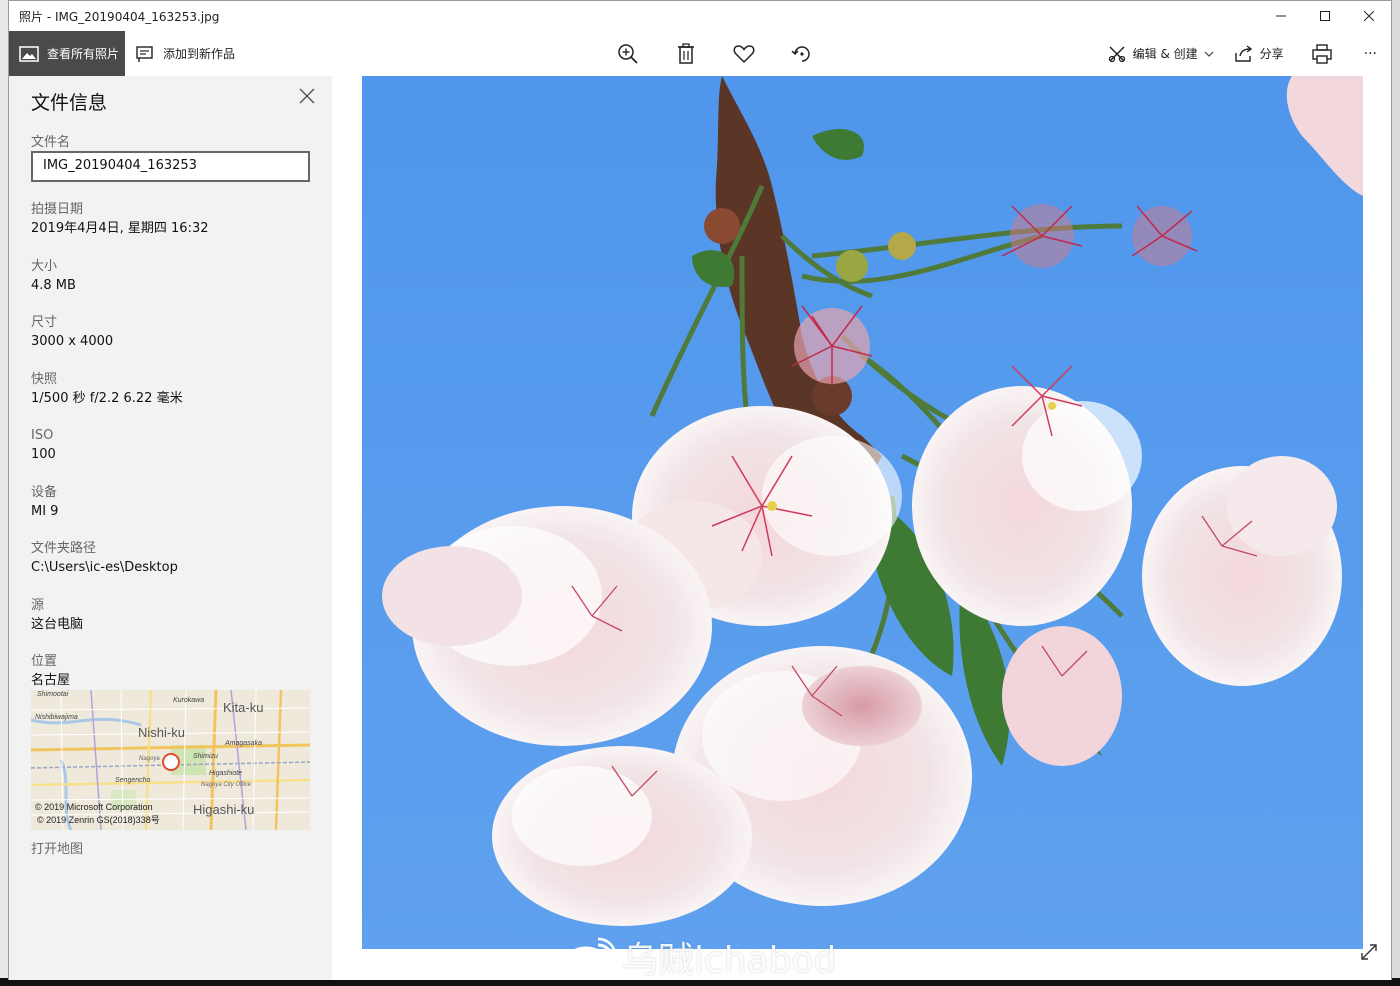 This screenshot has height=986, width=1400. Describe the element at coordinates (1271, 54) in the screenshot. I see `share-label: 分享` at that location.